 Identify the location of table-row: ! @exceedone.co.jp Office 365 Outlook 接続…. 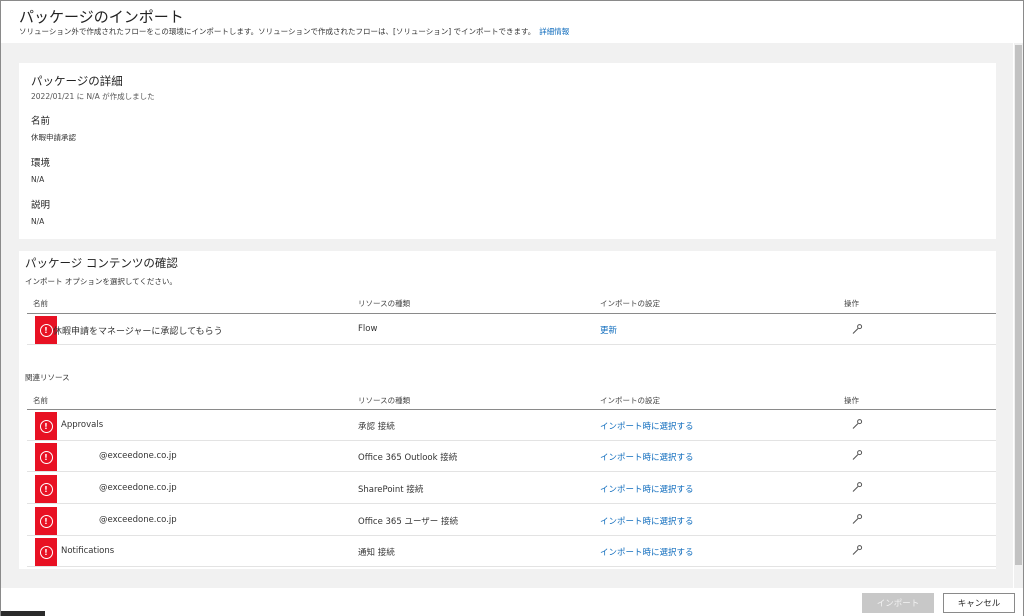
(511, 456).